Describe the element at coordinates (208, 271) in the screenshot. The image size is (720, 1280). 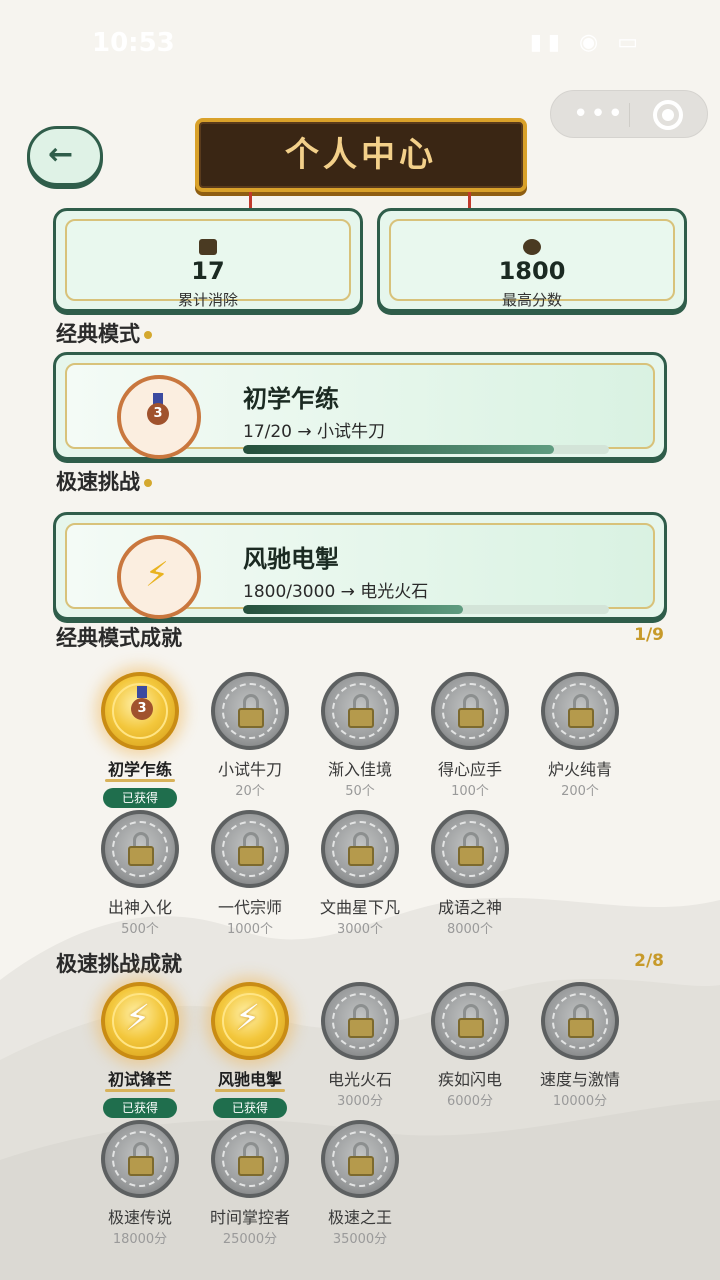
I see `stat-value: 17` at that location.